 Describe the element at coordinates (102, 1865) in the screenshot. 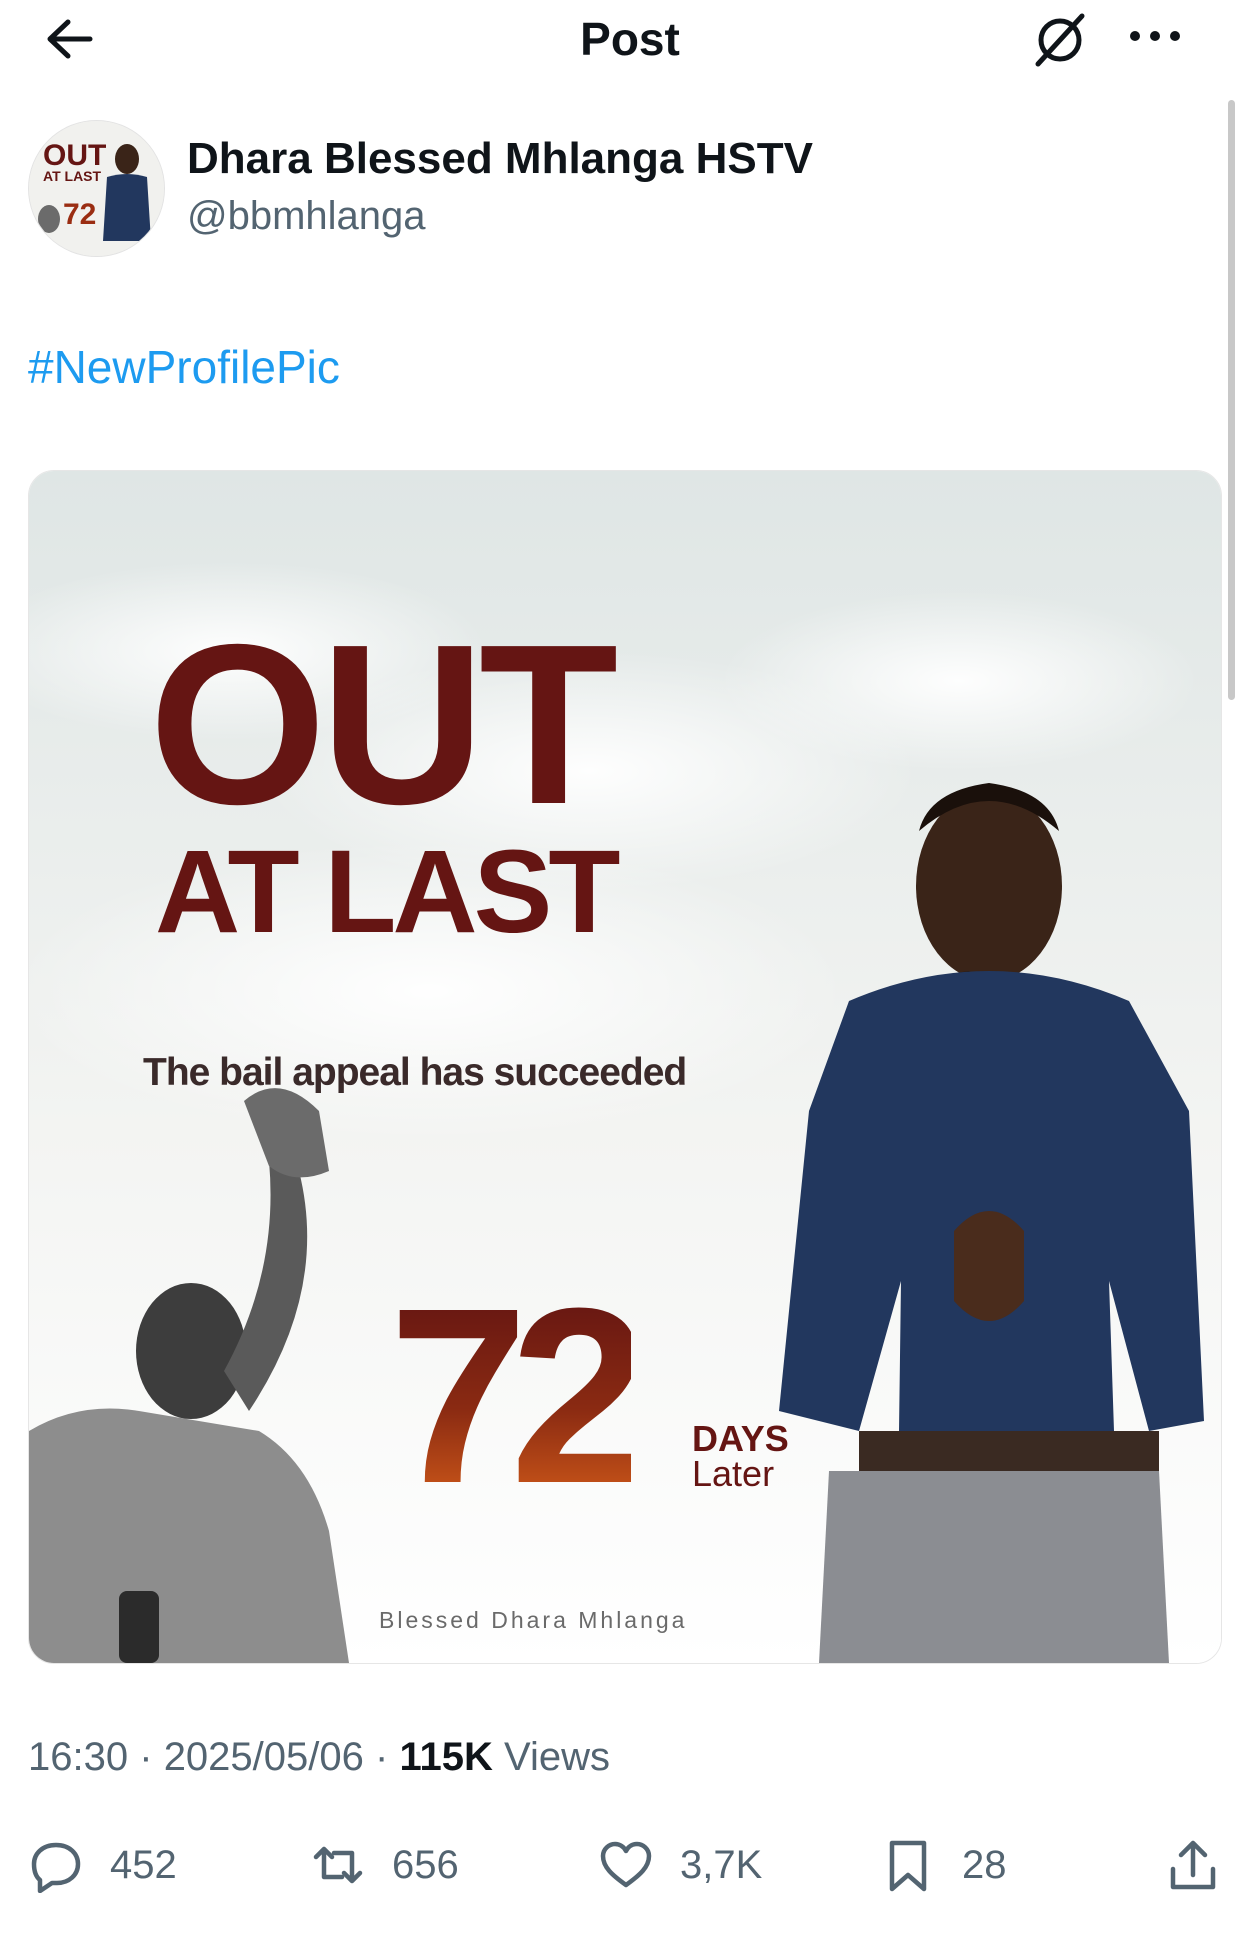

I see `reply-button: 452` at that location.